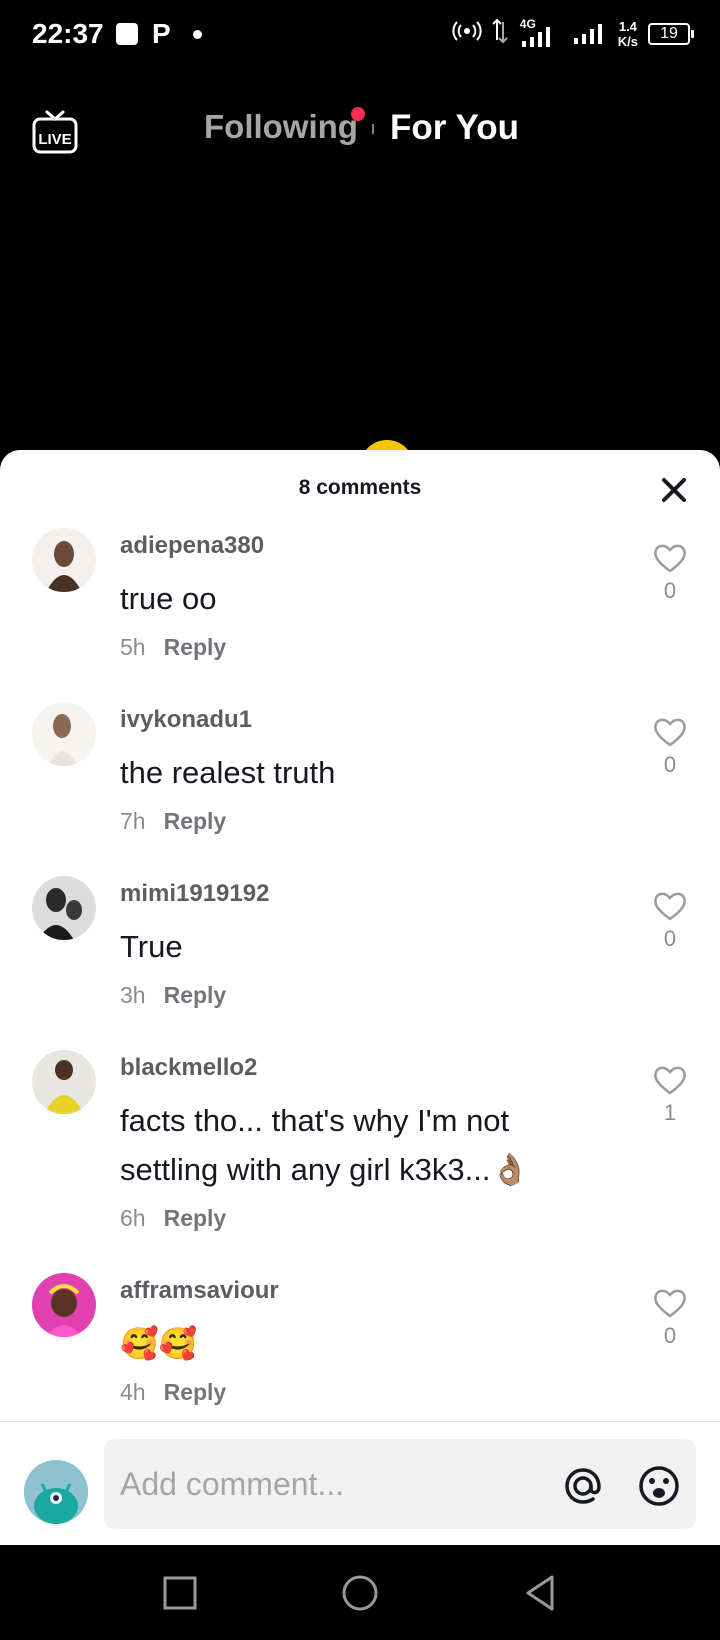 Image resolution: width=720 pixels, height=1640 pixels. I want to click on comment-item: afframsaviour 🥰🥰 4h Reply 0, so click(360, 1353).